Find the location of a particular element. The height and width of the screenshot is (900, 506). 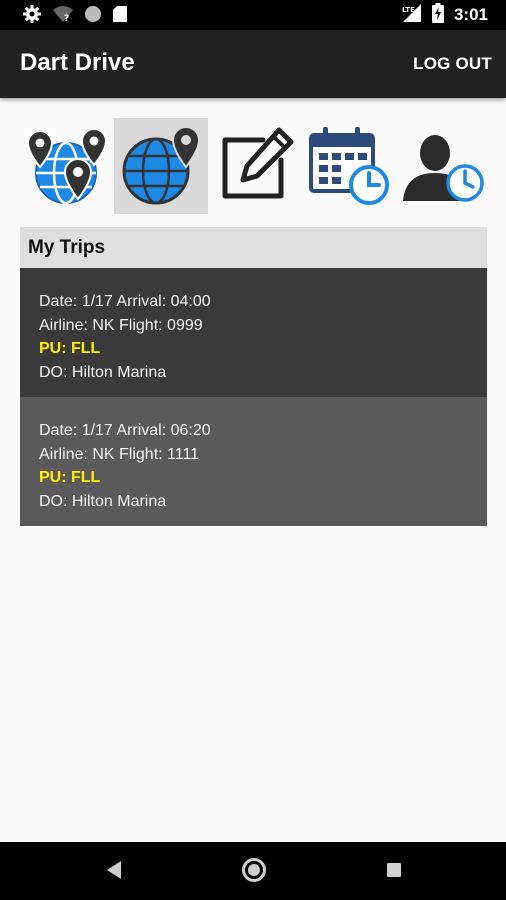

home-icon is located at coordinates (254, 872).